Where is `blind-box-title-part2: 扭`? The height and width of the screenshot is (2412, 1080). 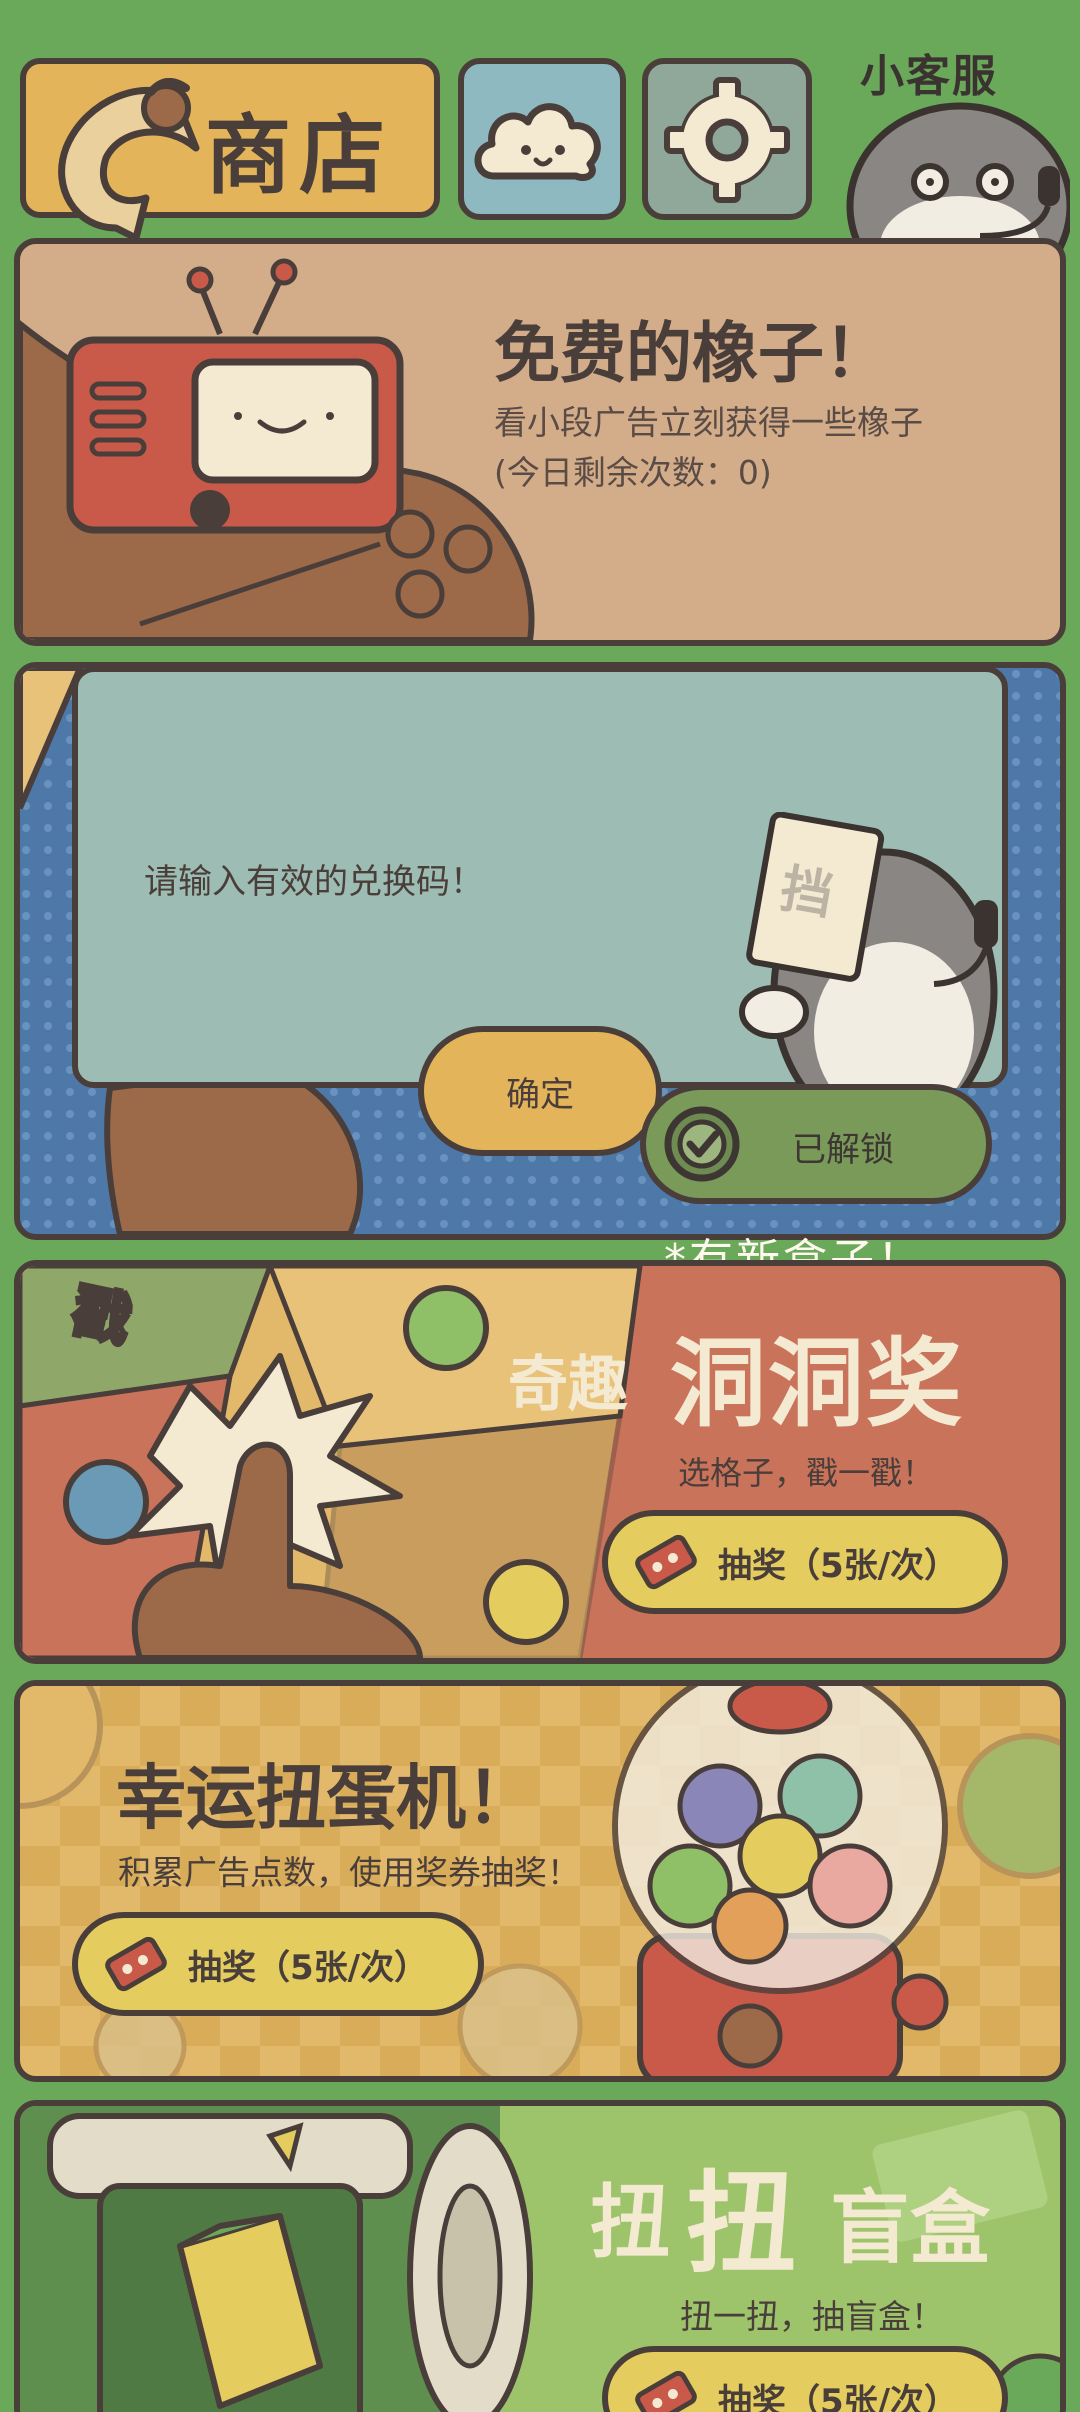 blind-box-title-part2: 扭 is located at coordinates (741, 2224).